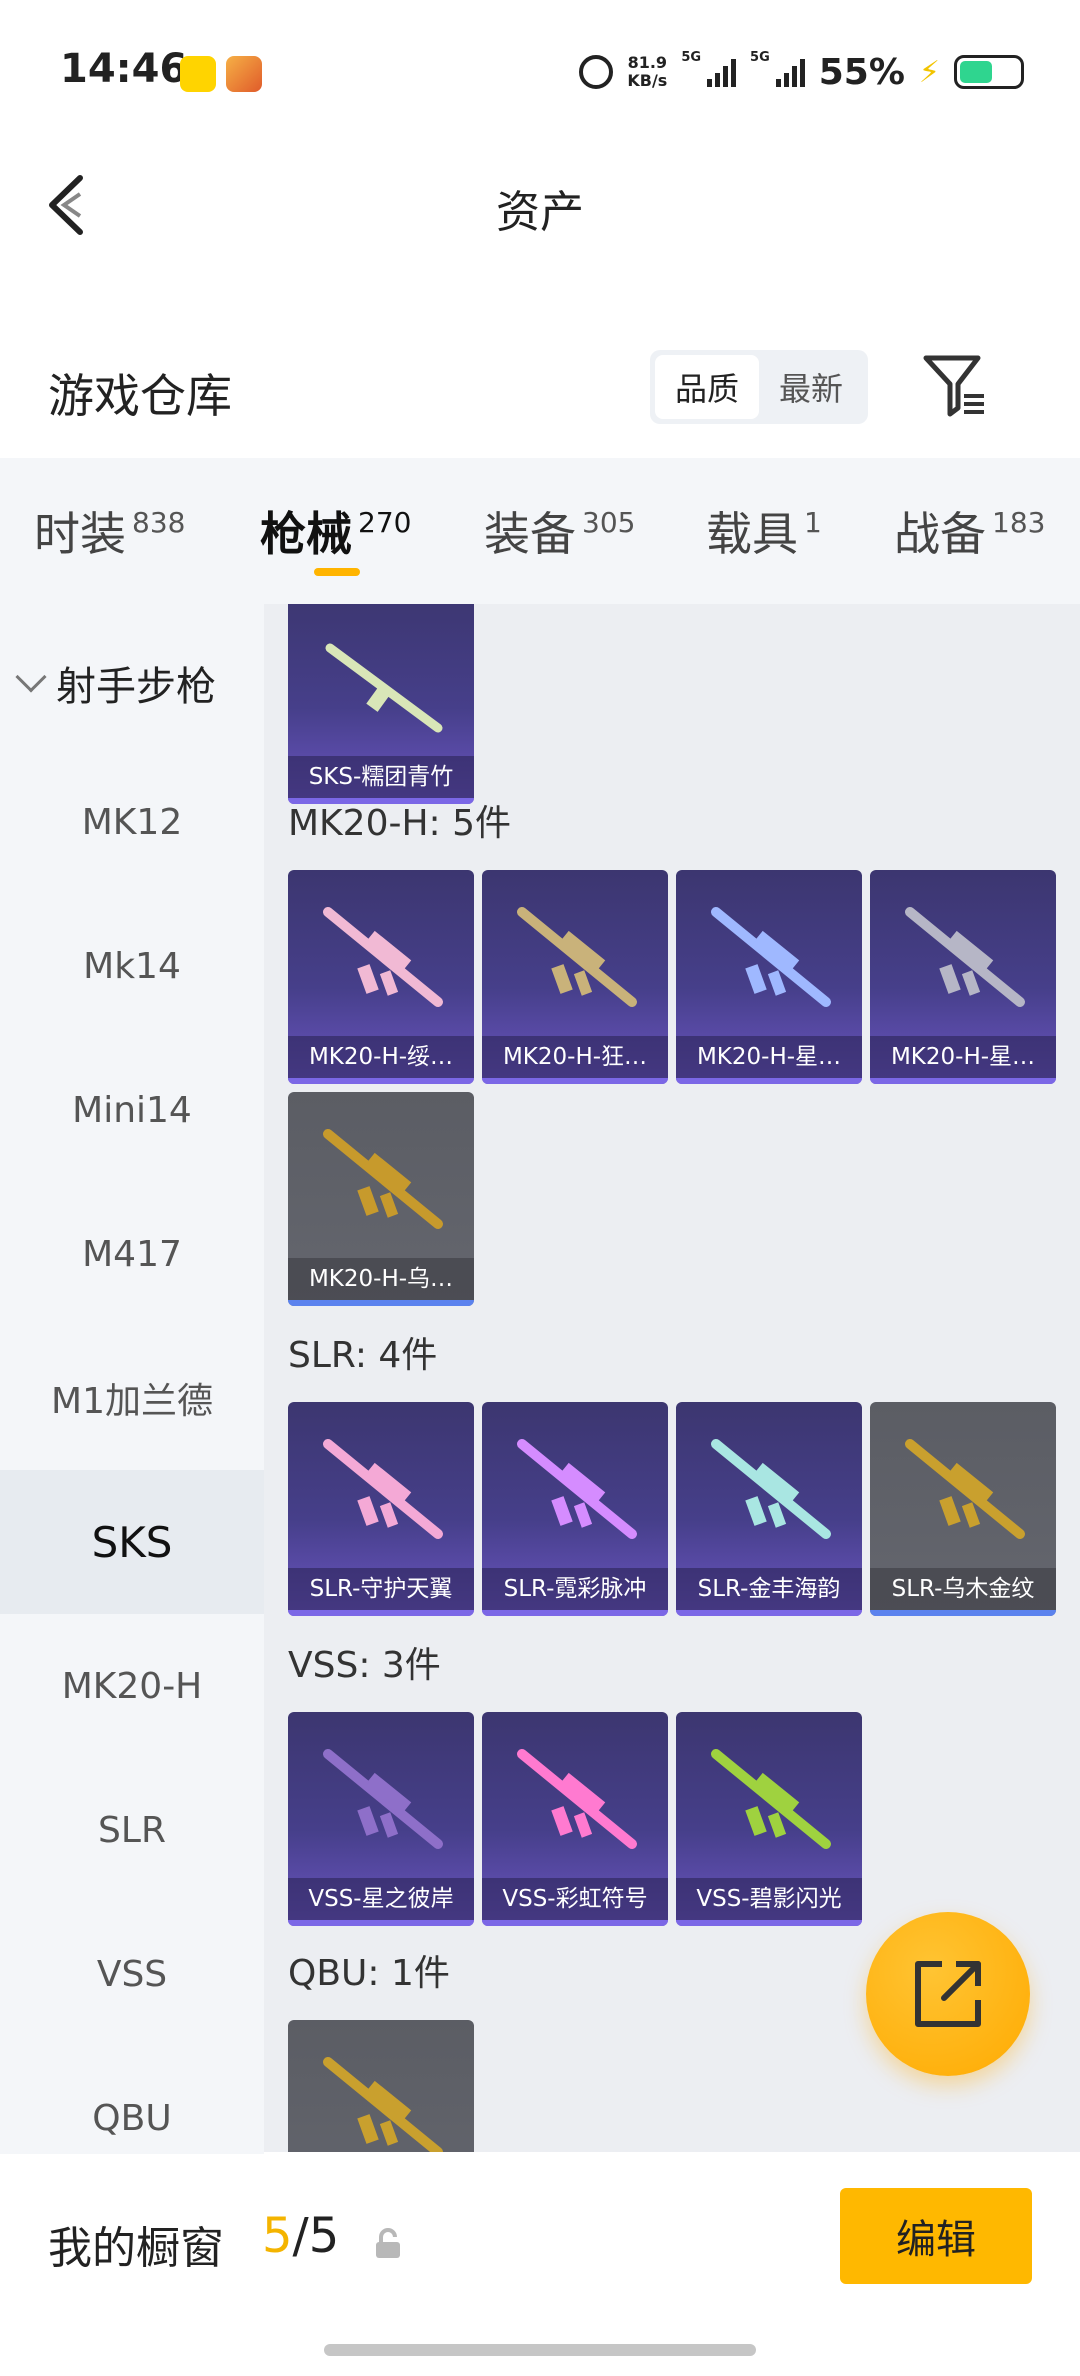 This screenshot has height=2376, width=1080. Describe the element at coordinates (369, 1973) in the screenshot. I see `group-title: QBU: 1件` at that location.